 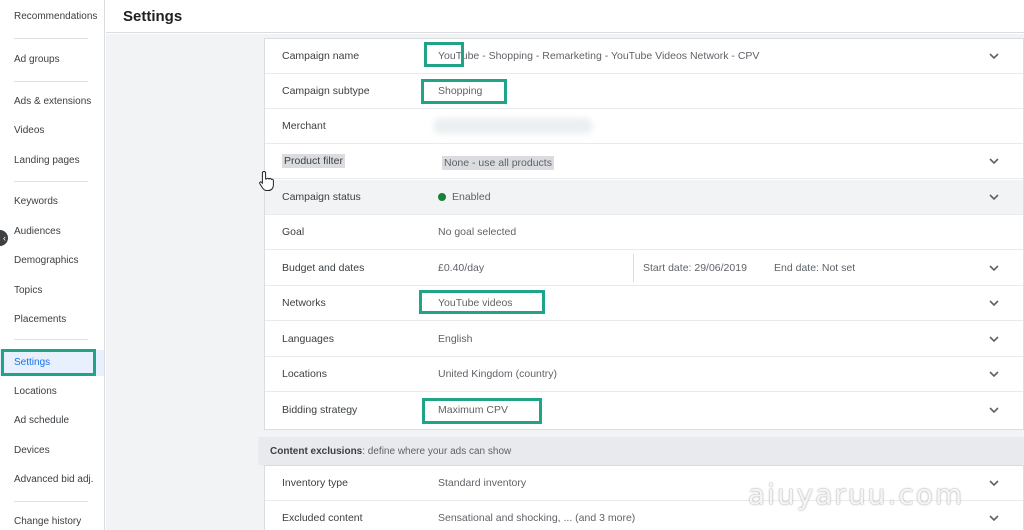 What do you see at coordinates (47, 161) in the screenshot?
I see `sidebar-item-landing-pages: Landing pages` at bounding box center [47, 161].